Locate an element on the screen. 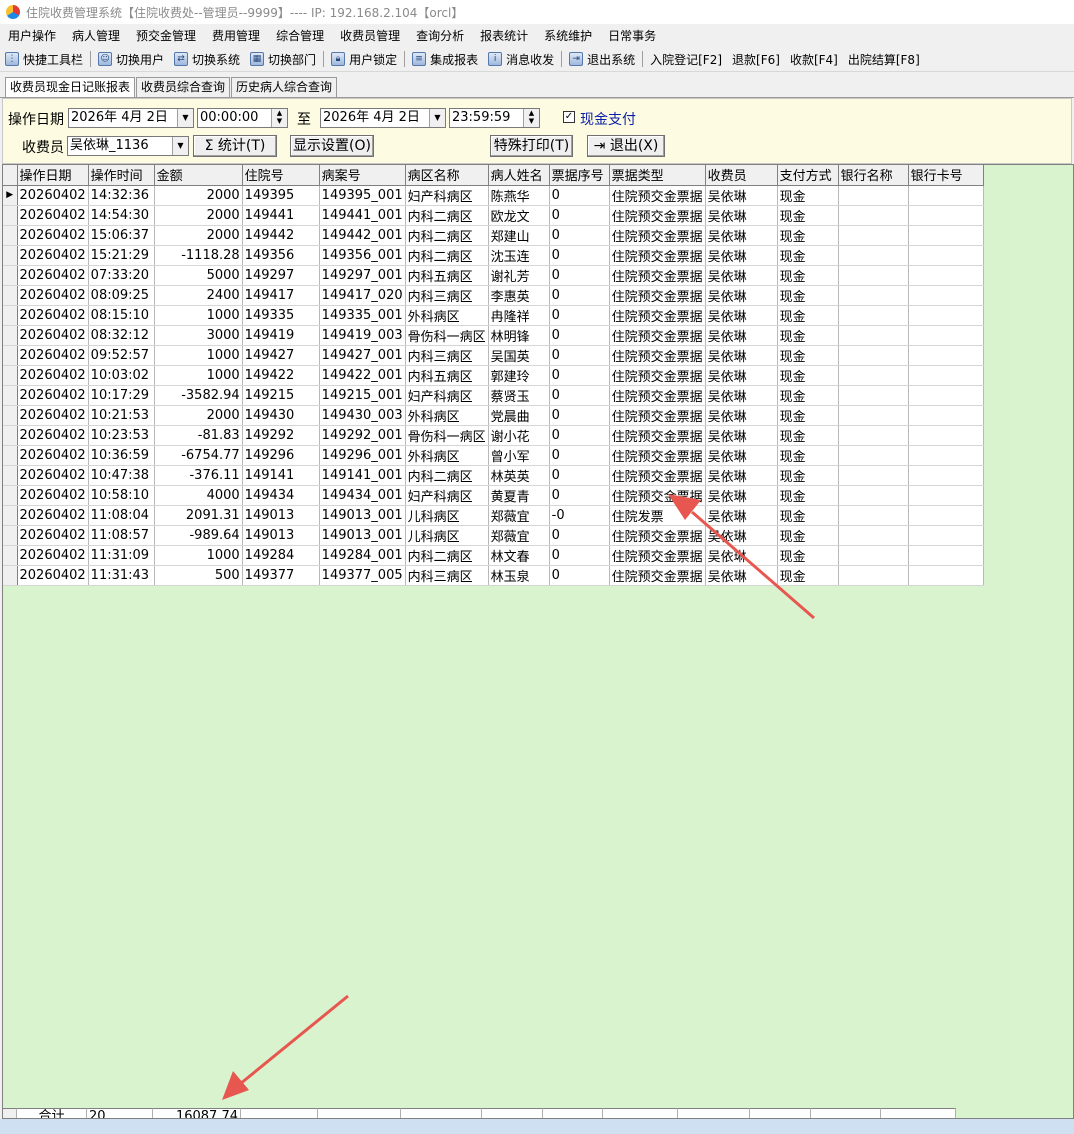  collect-button: 收款[F4] is located at coordinates (814, 59).